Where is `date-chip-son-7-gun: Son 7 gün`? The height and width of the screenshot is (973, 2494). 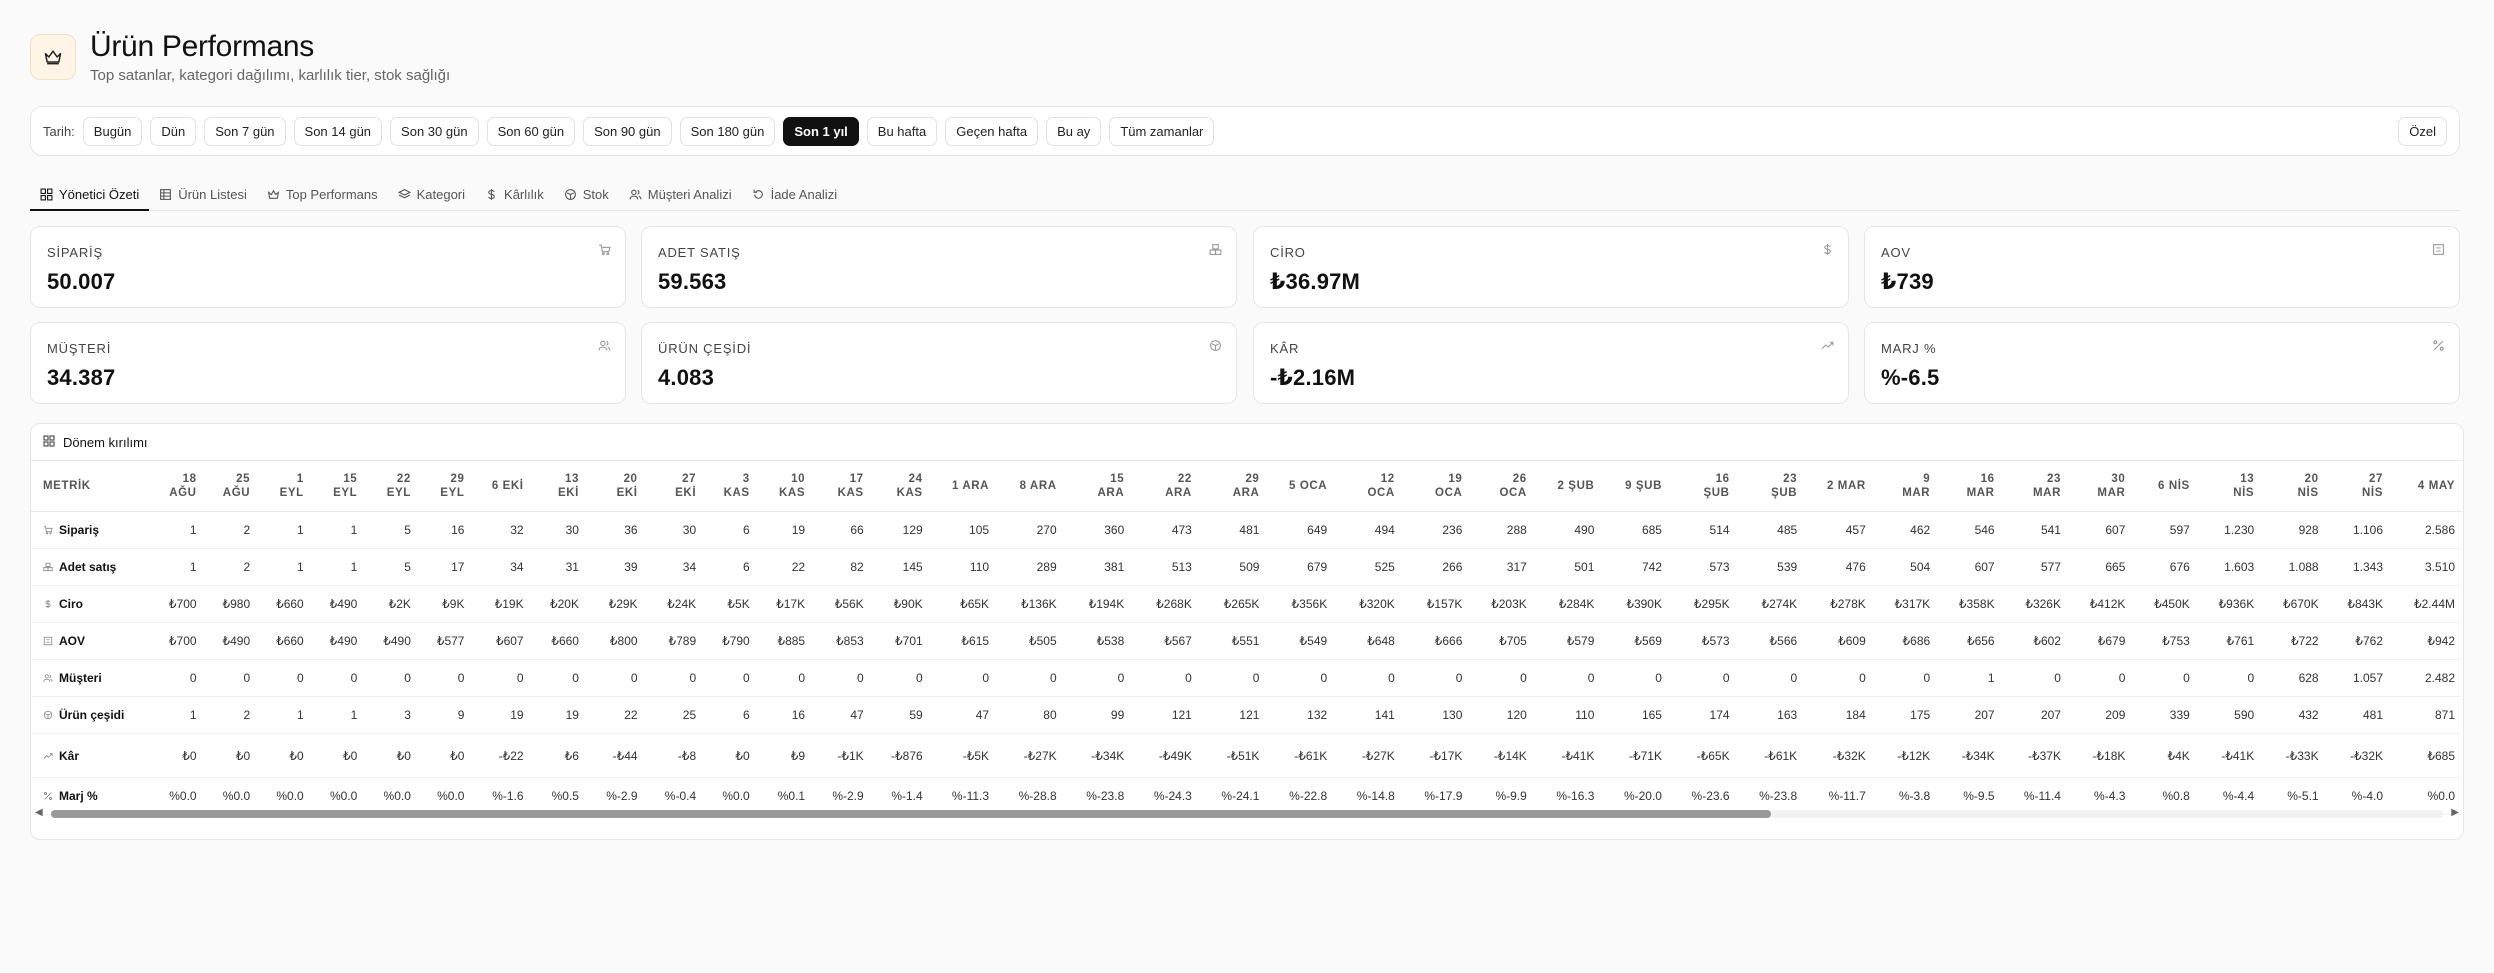 date-chip-son-7-gun: Son 7 gün is located at coordinates (245, 131).